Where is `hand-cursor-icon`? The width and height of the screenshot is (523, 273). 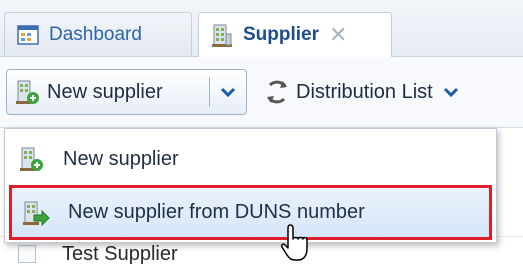 hand-cursor-icon is located at coordinates (295, 245).